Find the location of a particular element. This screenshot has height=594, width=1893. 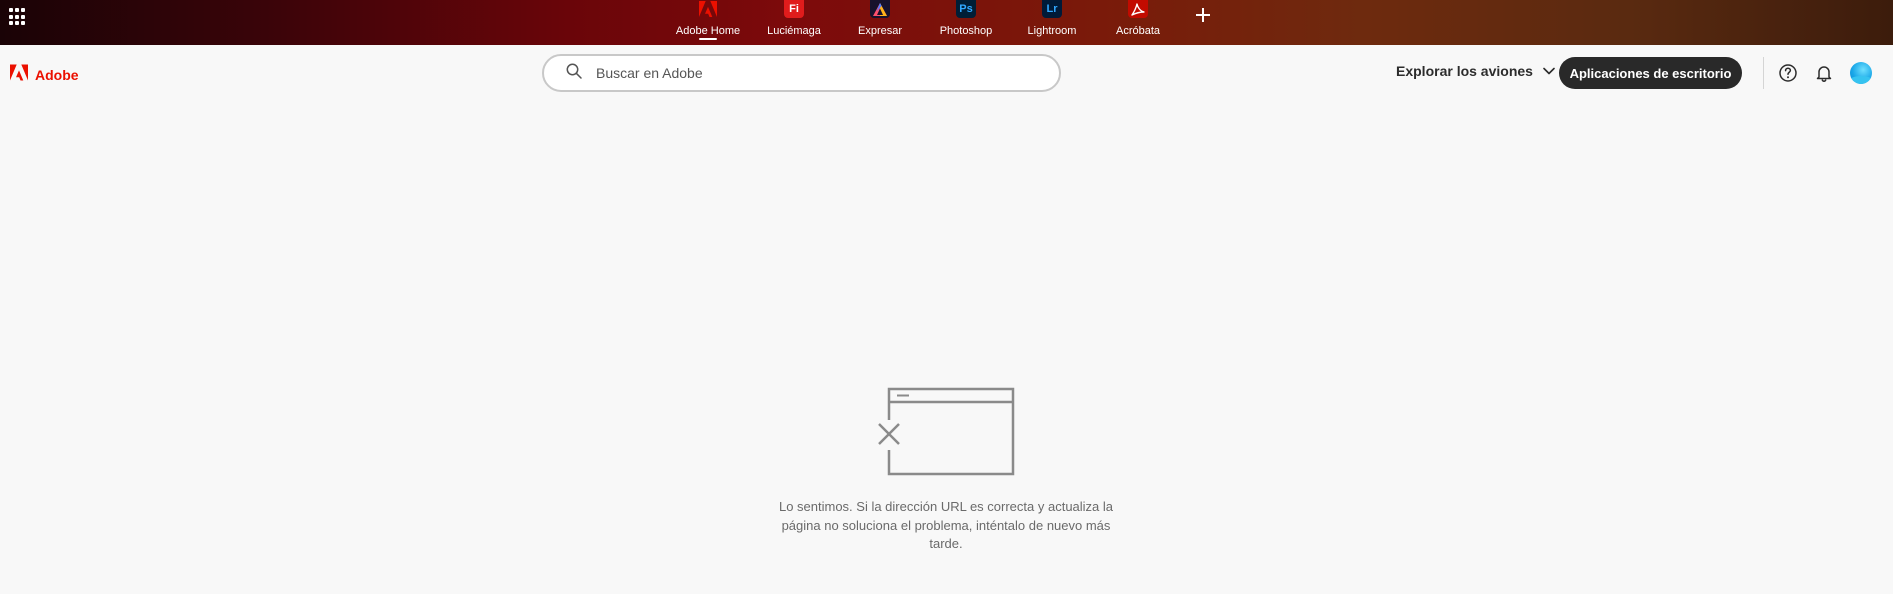

express-icon is located at coordinates (880, 9).